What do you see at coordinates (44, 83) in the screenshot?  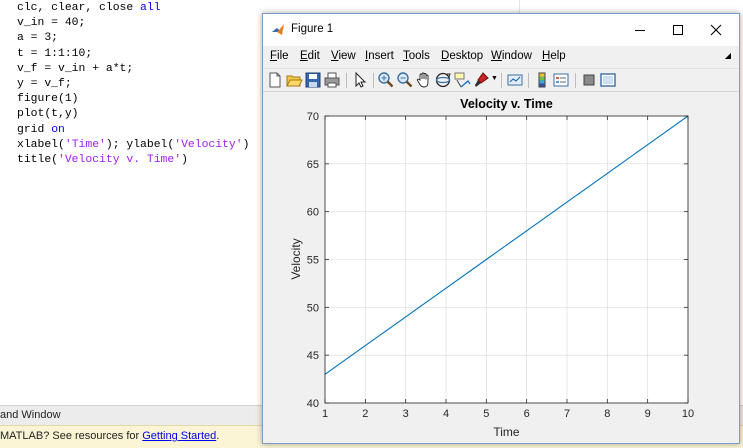 I see `code-token: y = v_f;` at bounding box center [44, 83].